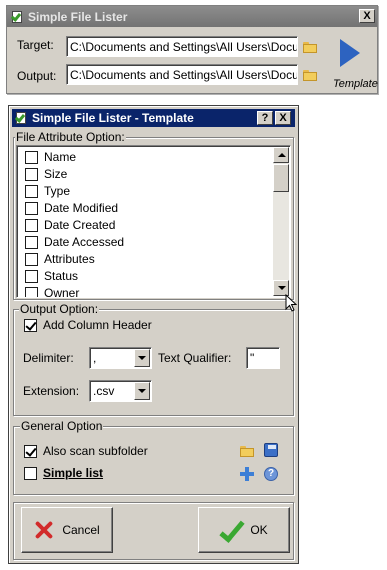  I want to click on list-item-label: Status, so click(61, 276).